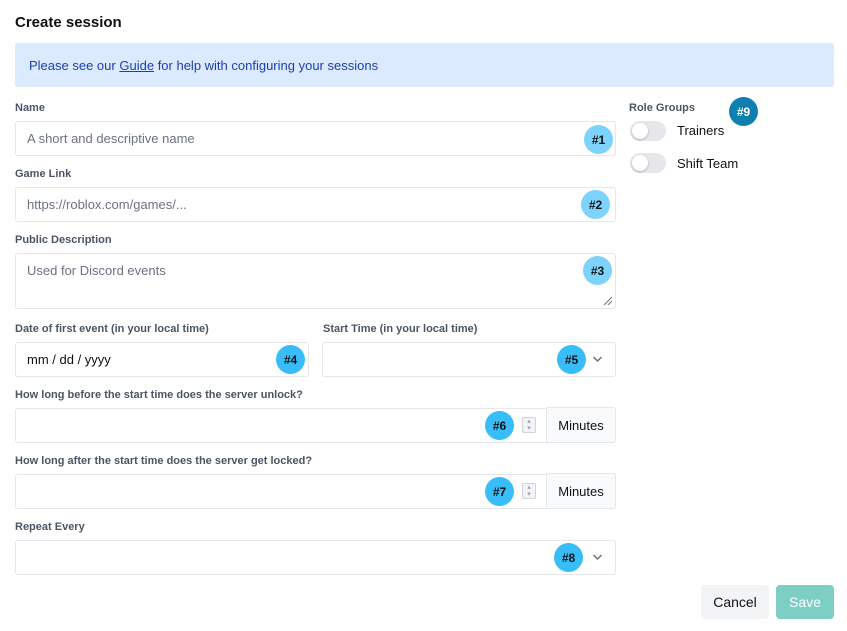 This screenshot has width=847, height=631. Describe the element at coordinates (400, 329) in the screenshot. I see `start-time-label: Start Time (in your local time)` at that location.